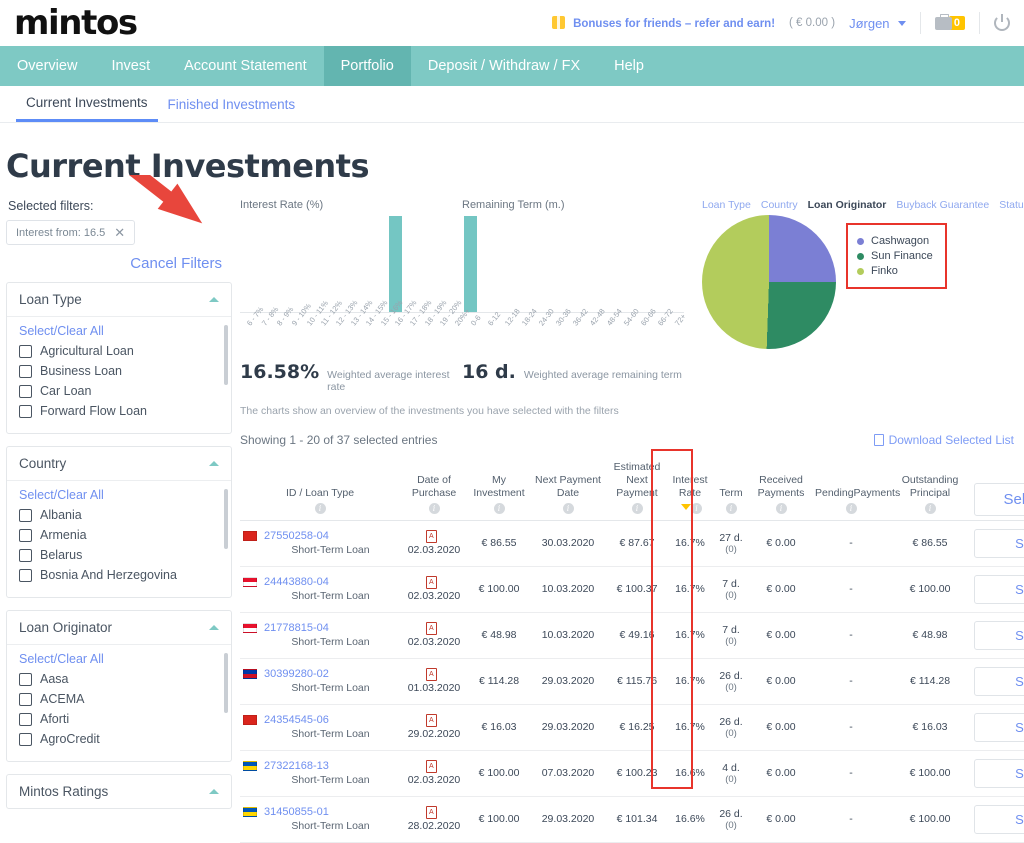 The height and width of the screenshot is (843, 1024). I want to click on legend-item: Finko, so click(895, 271).